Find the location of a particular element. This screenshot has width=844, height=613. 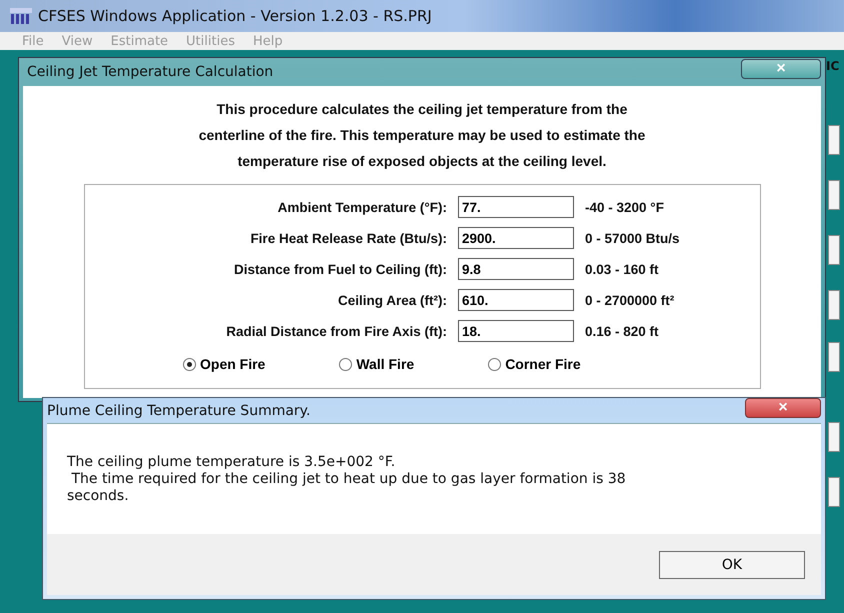

field-label: Radial Distance from Fire Axis (ft): is located at coordinates (336, 331).